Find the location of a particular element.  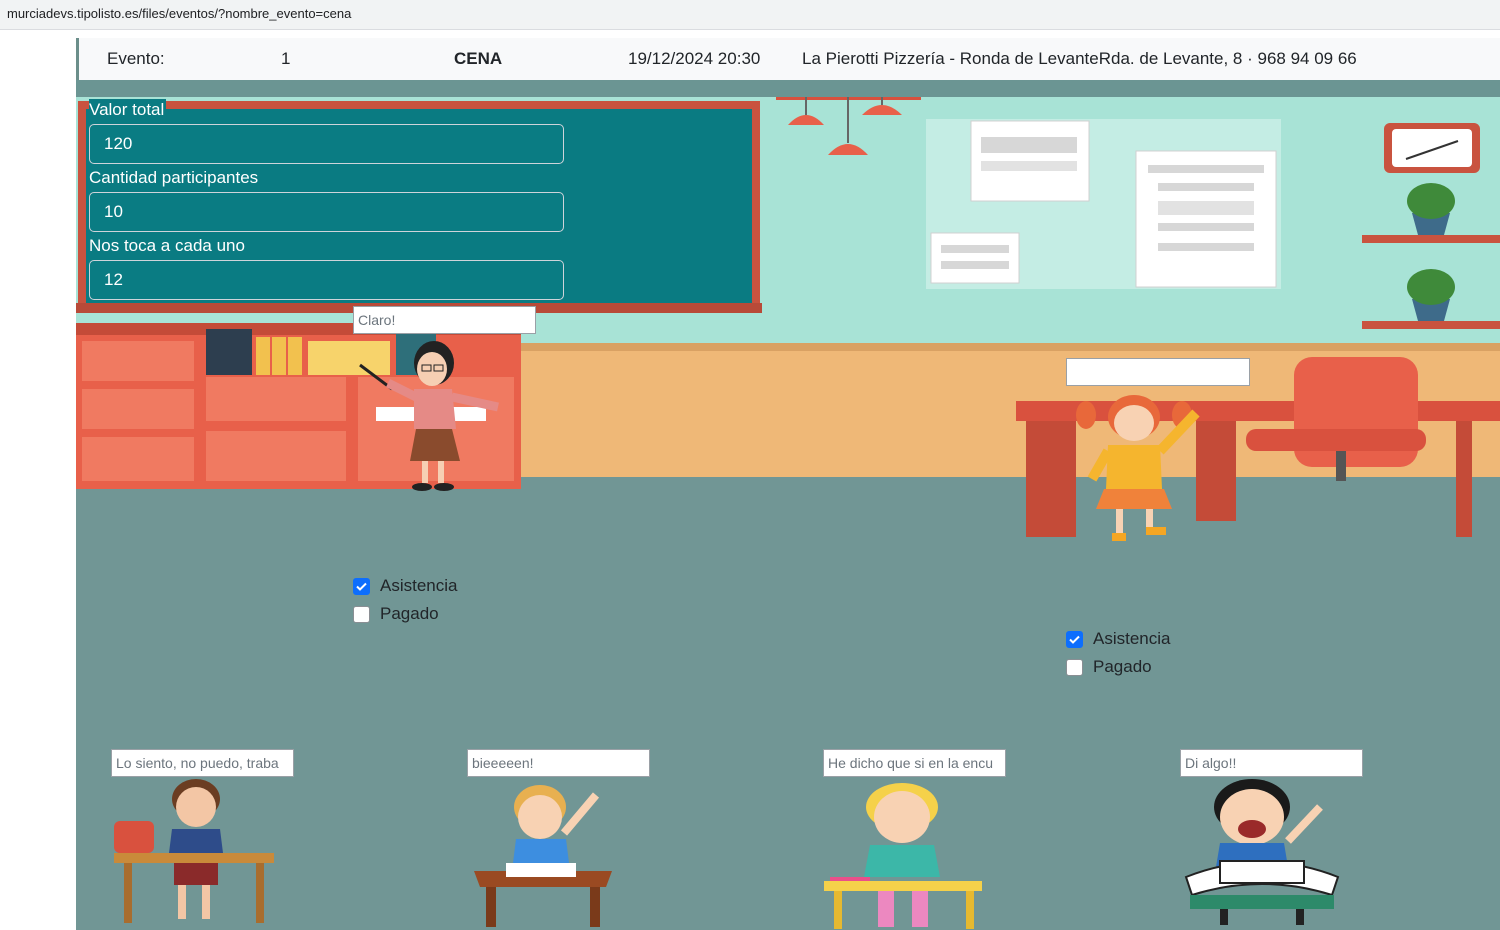

teacher-attendance-checkbox is located at coordinates (361, 586).